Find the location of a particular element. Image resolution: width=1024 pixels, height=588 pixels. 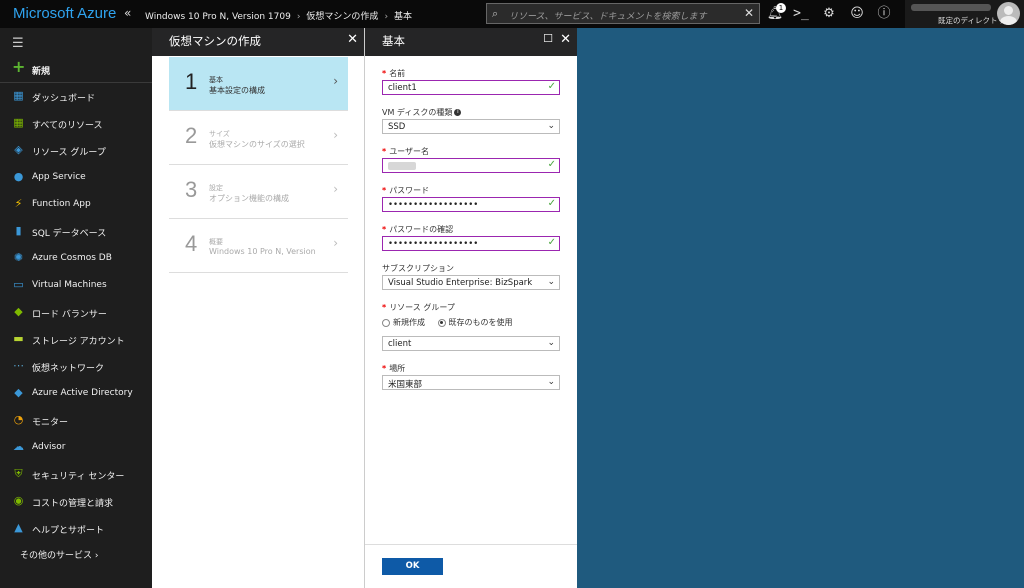

cloud-shell-icon: >_ is located at coordinates (801, 14).